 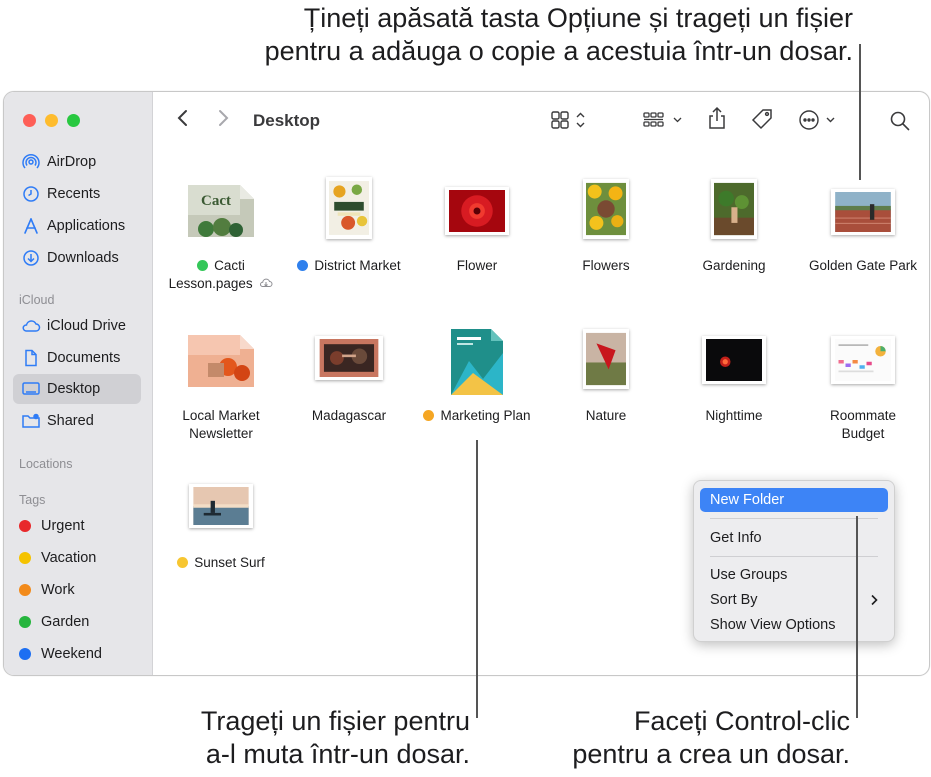 I want to click on file-name-continued: Lesson.pages, so click(x=210, y=283).